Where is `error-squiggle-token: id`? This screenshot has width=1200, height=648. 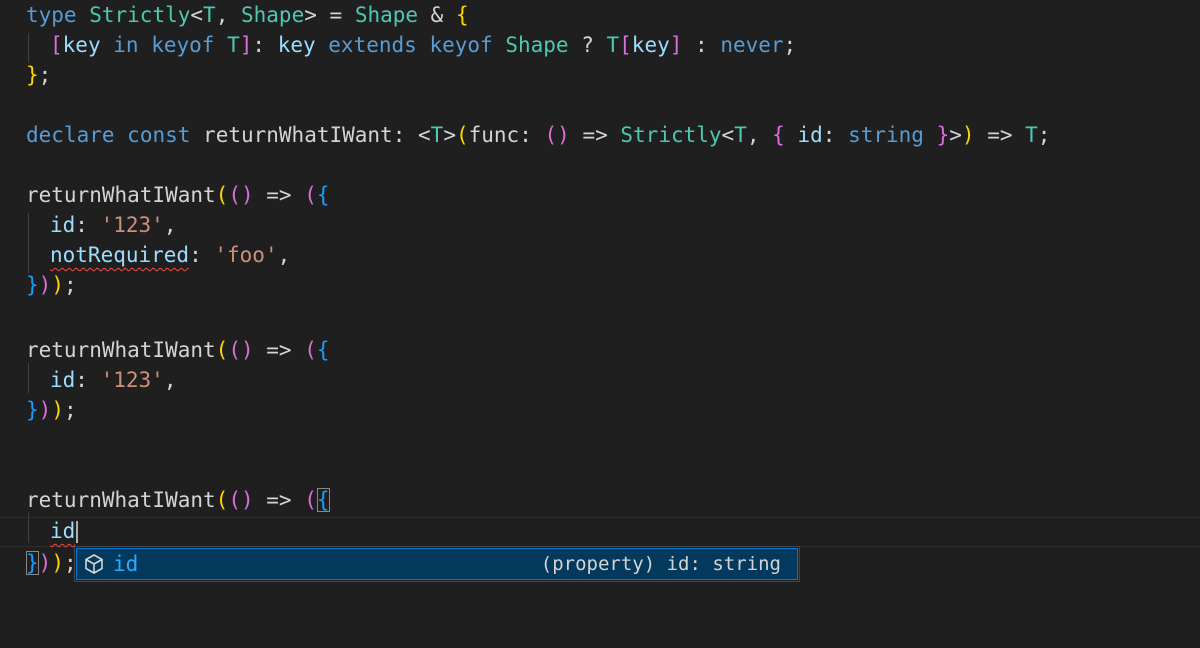
error-squiggle-token: id is located at coordinates (62, 531).